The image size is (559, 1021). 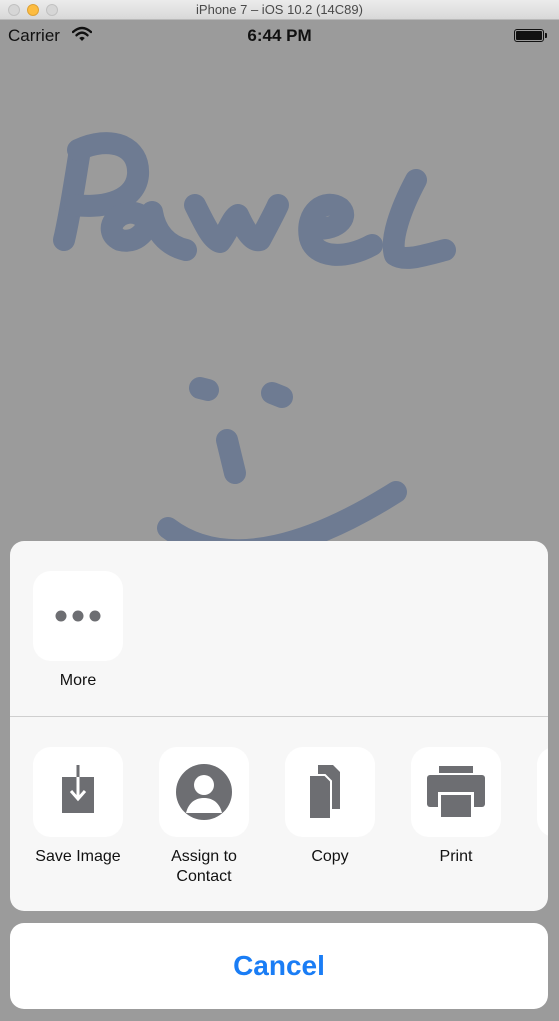 I want to click on more-label: More, so click(x=78, y=680).